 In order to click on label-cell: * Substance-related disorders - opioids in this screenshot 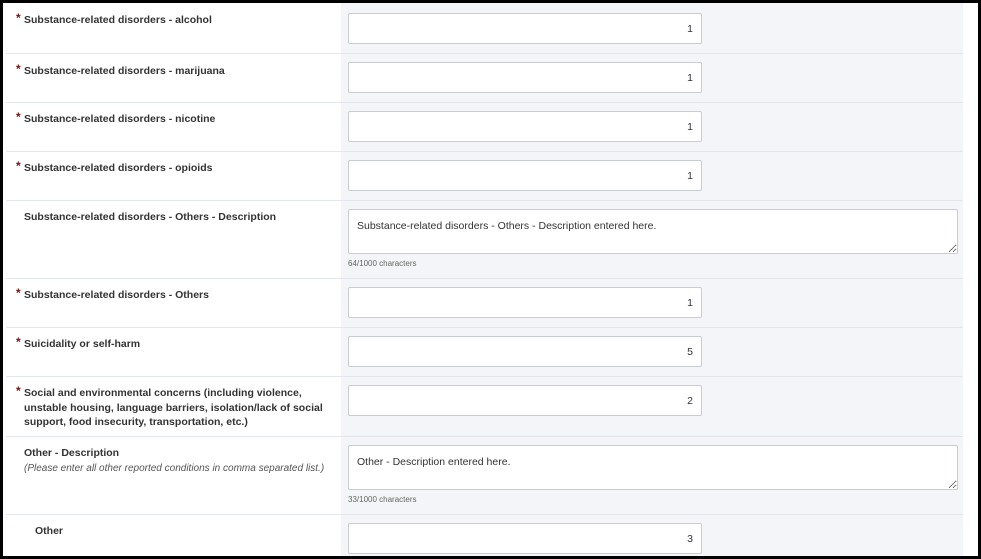, I will do `click(173, 176)`.